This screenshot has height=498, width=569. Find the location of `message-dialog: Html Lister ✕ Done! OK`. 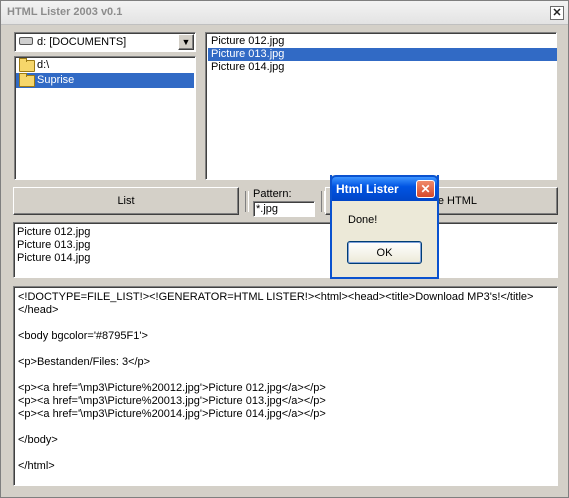

message-dialog: Html Lister ✕ Done! OK is located at coordinates (384, 227).